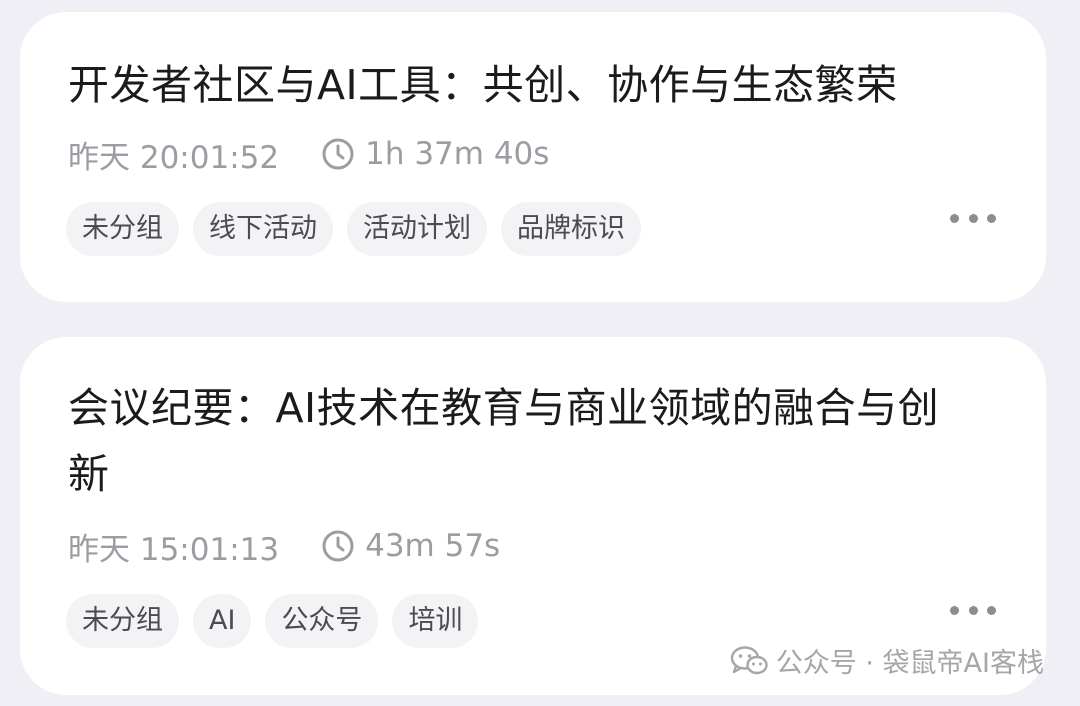  Describe the element at coordinates (457, 154) in the screenshot. I see `recording-duration: 1h 37m 40s` at that location.